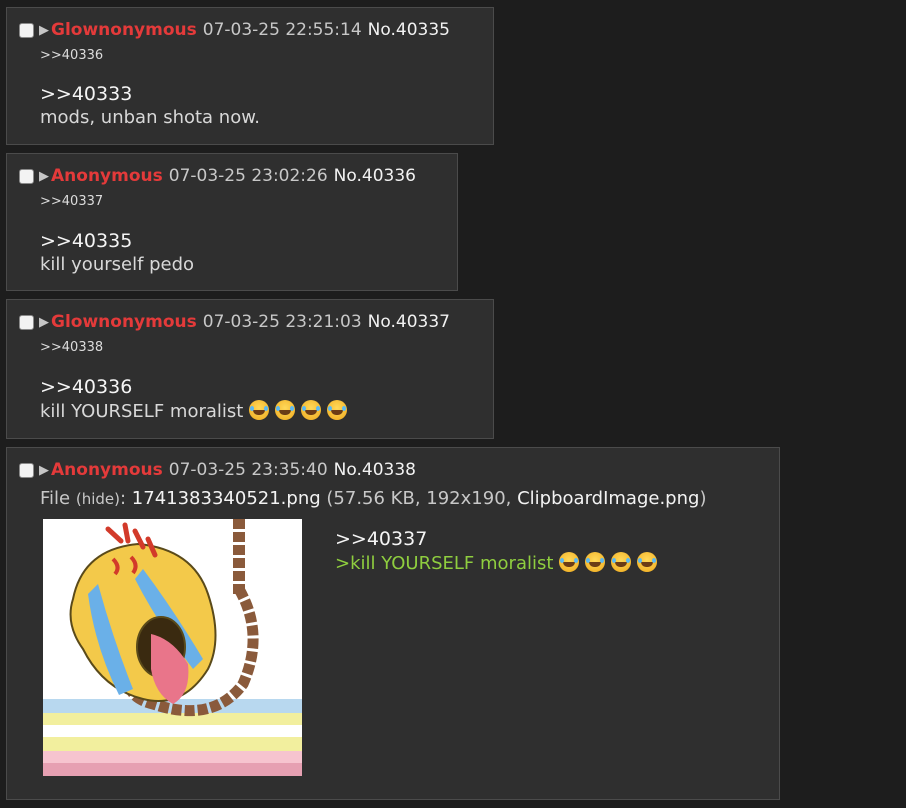  I want to click on post-info: ▶ Anonymous 07-03-25 23:02:26 No.40336, so click(217, 176).